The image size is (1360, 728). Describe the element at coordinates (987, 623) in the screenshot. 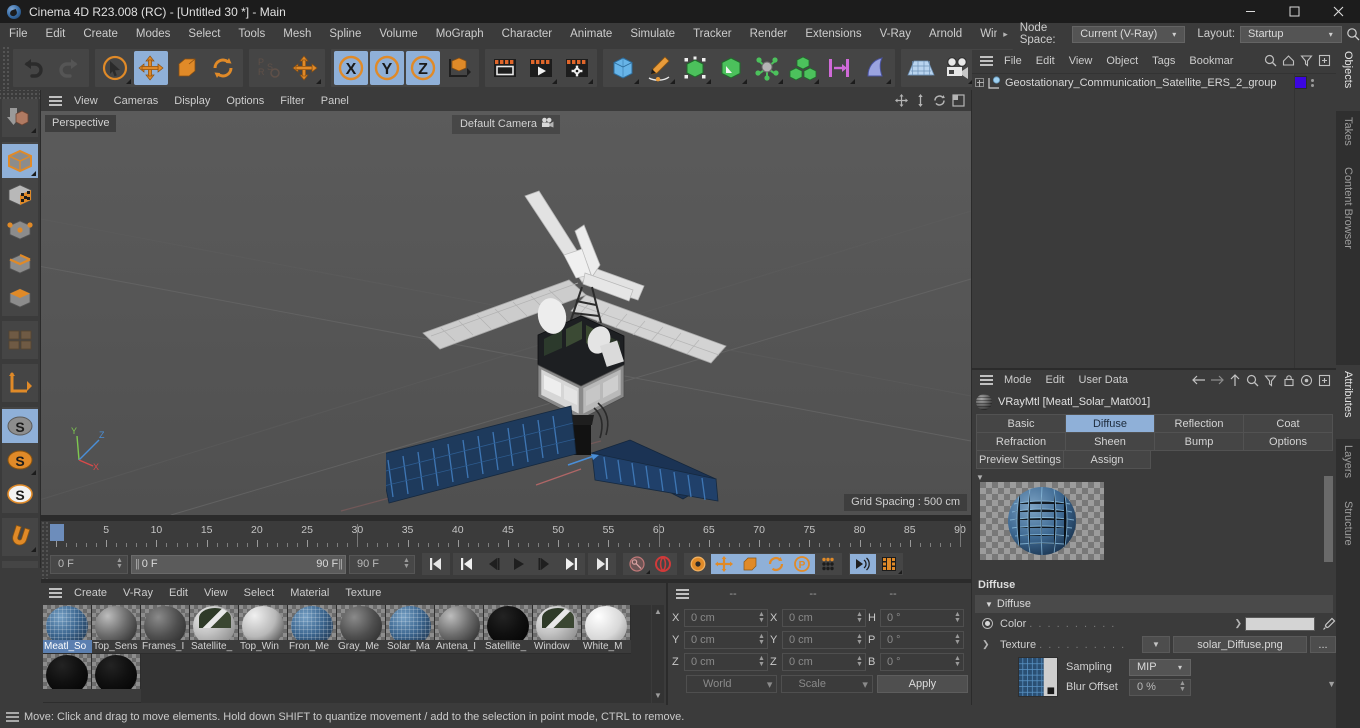

I see `color-radio` at that location.